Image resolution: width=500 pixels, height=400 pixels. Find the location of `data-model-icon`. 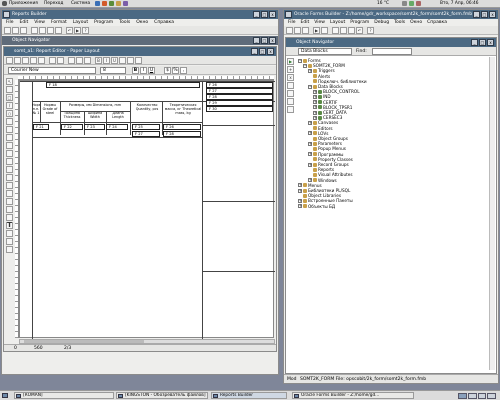

data-model-icon is located at coordinates (9, 60).